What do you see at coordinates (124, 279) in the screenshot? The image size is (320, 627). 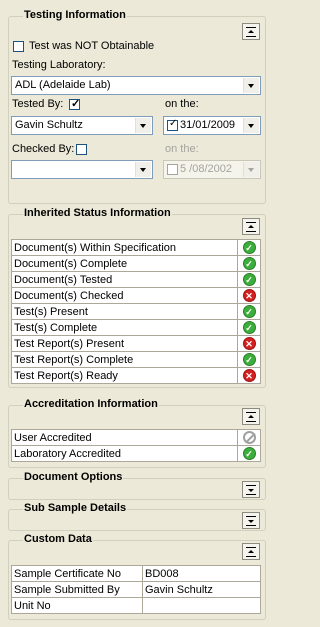 I see `status-label: Document(s) Tested` at bounding box center [124, 279].